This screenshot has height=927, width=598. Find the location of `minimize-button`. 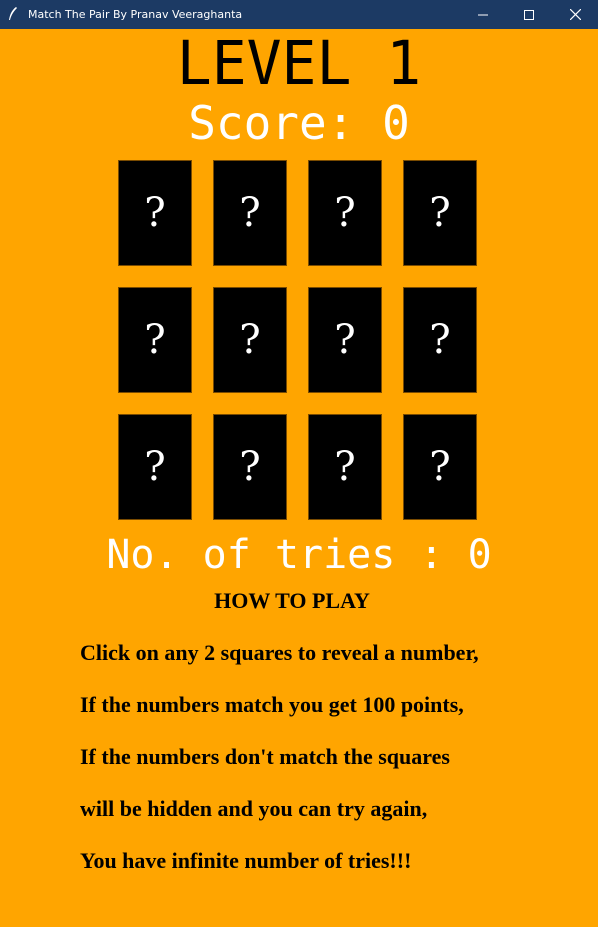

minimize-button is located at coordinates (483, 14).